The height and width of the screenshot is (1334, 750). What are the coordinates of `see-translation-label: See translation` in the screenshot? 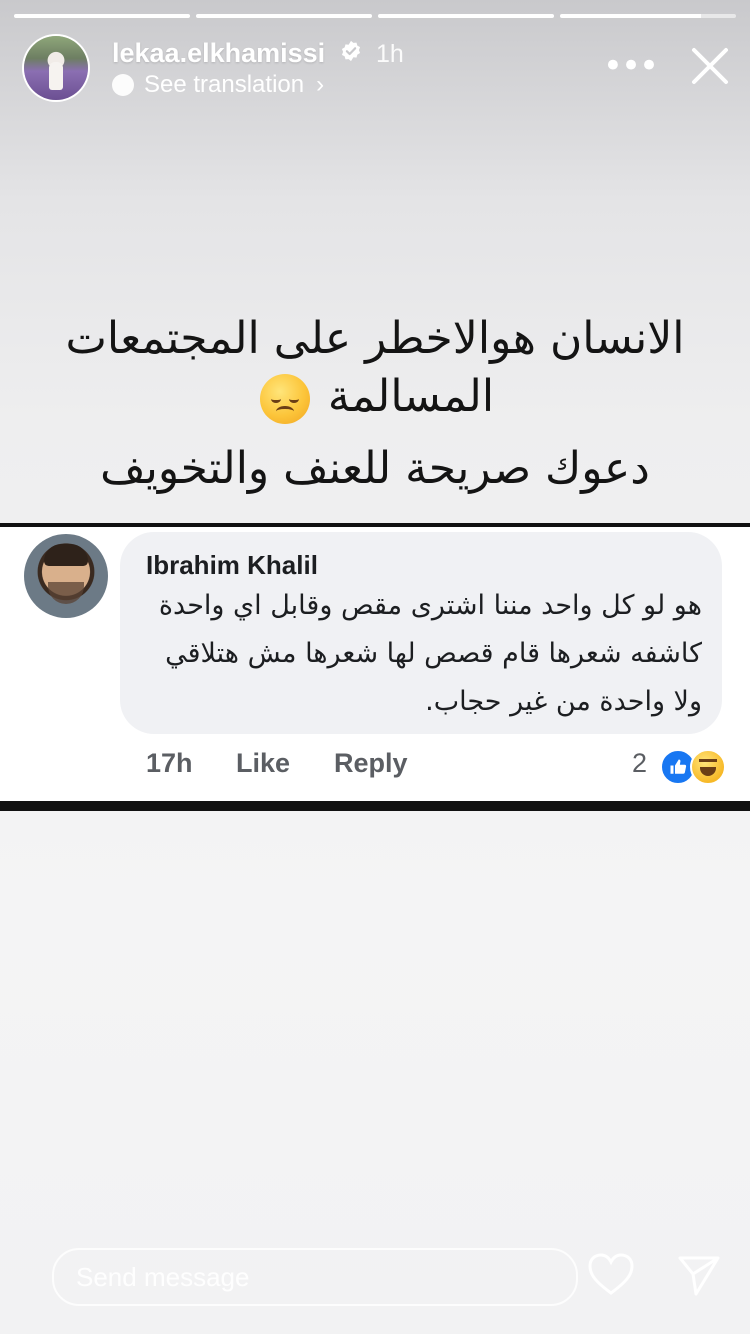 It's located at (224, 84).